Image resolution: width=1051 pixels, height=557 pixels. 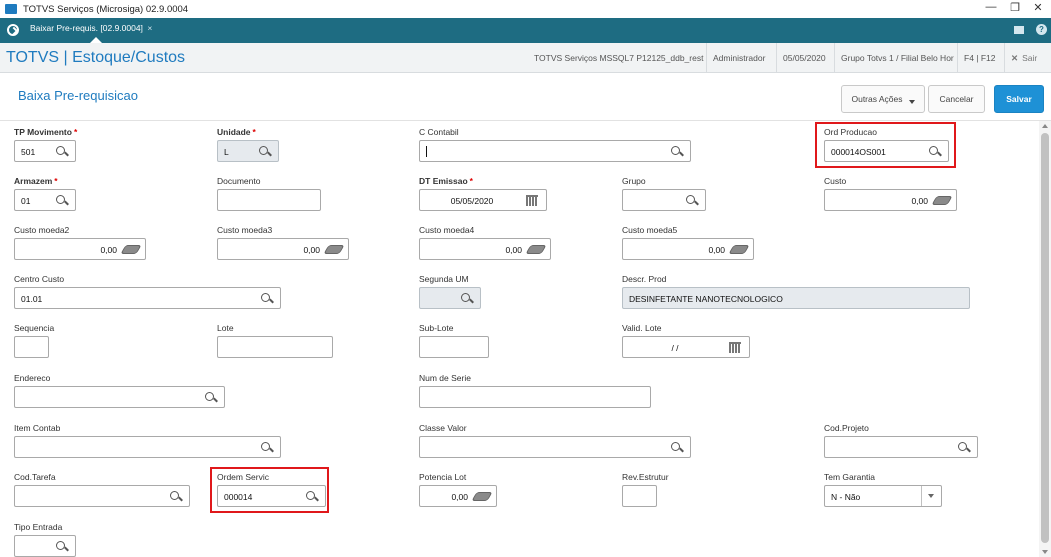 I want to click on cancel-button: Cancelar, so click(x=956, y=99).